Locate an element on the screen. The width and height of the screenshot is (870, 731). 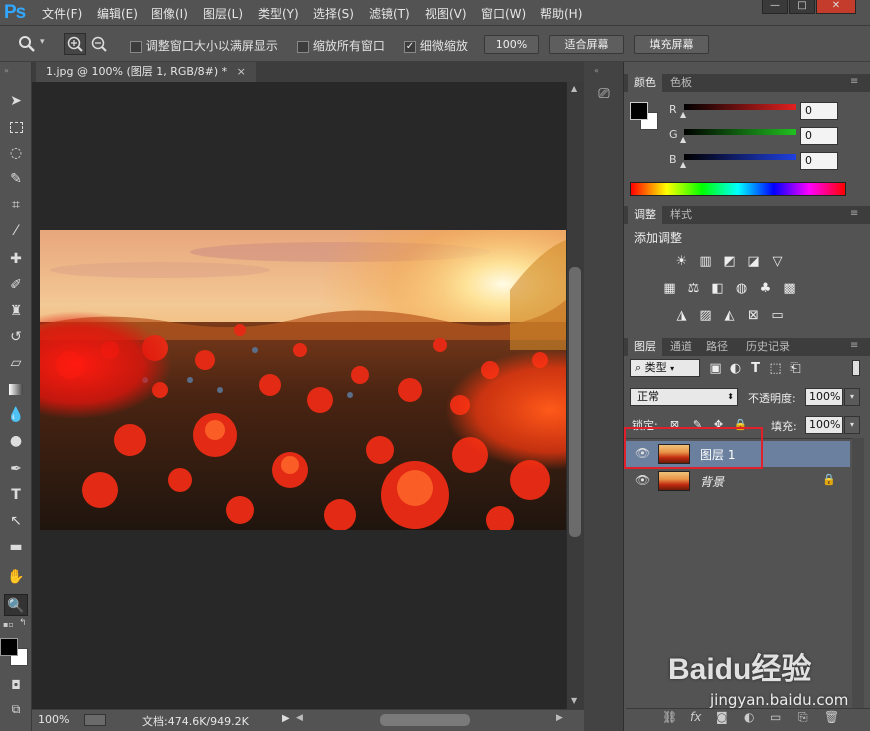
vertical-scroll-thumb is located at coordinates (575, 402).